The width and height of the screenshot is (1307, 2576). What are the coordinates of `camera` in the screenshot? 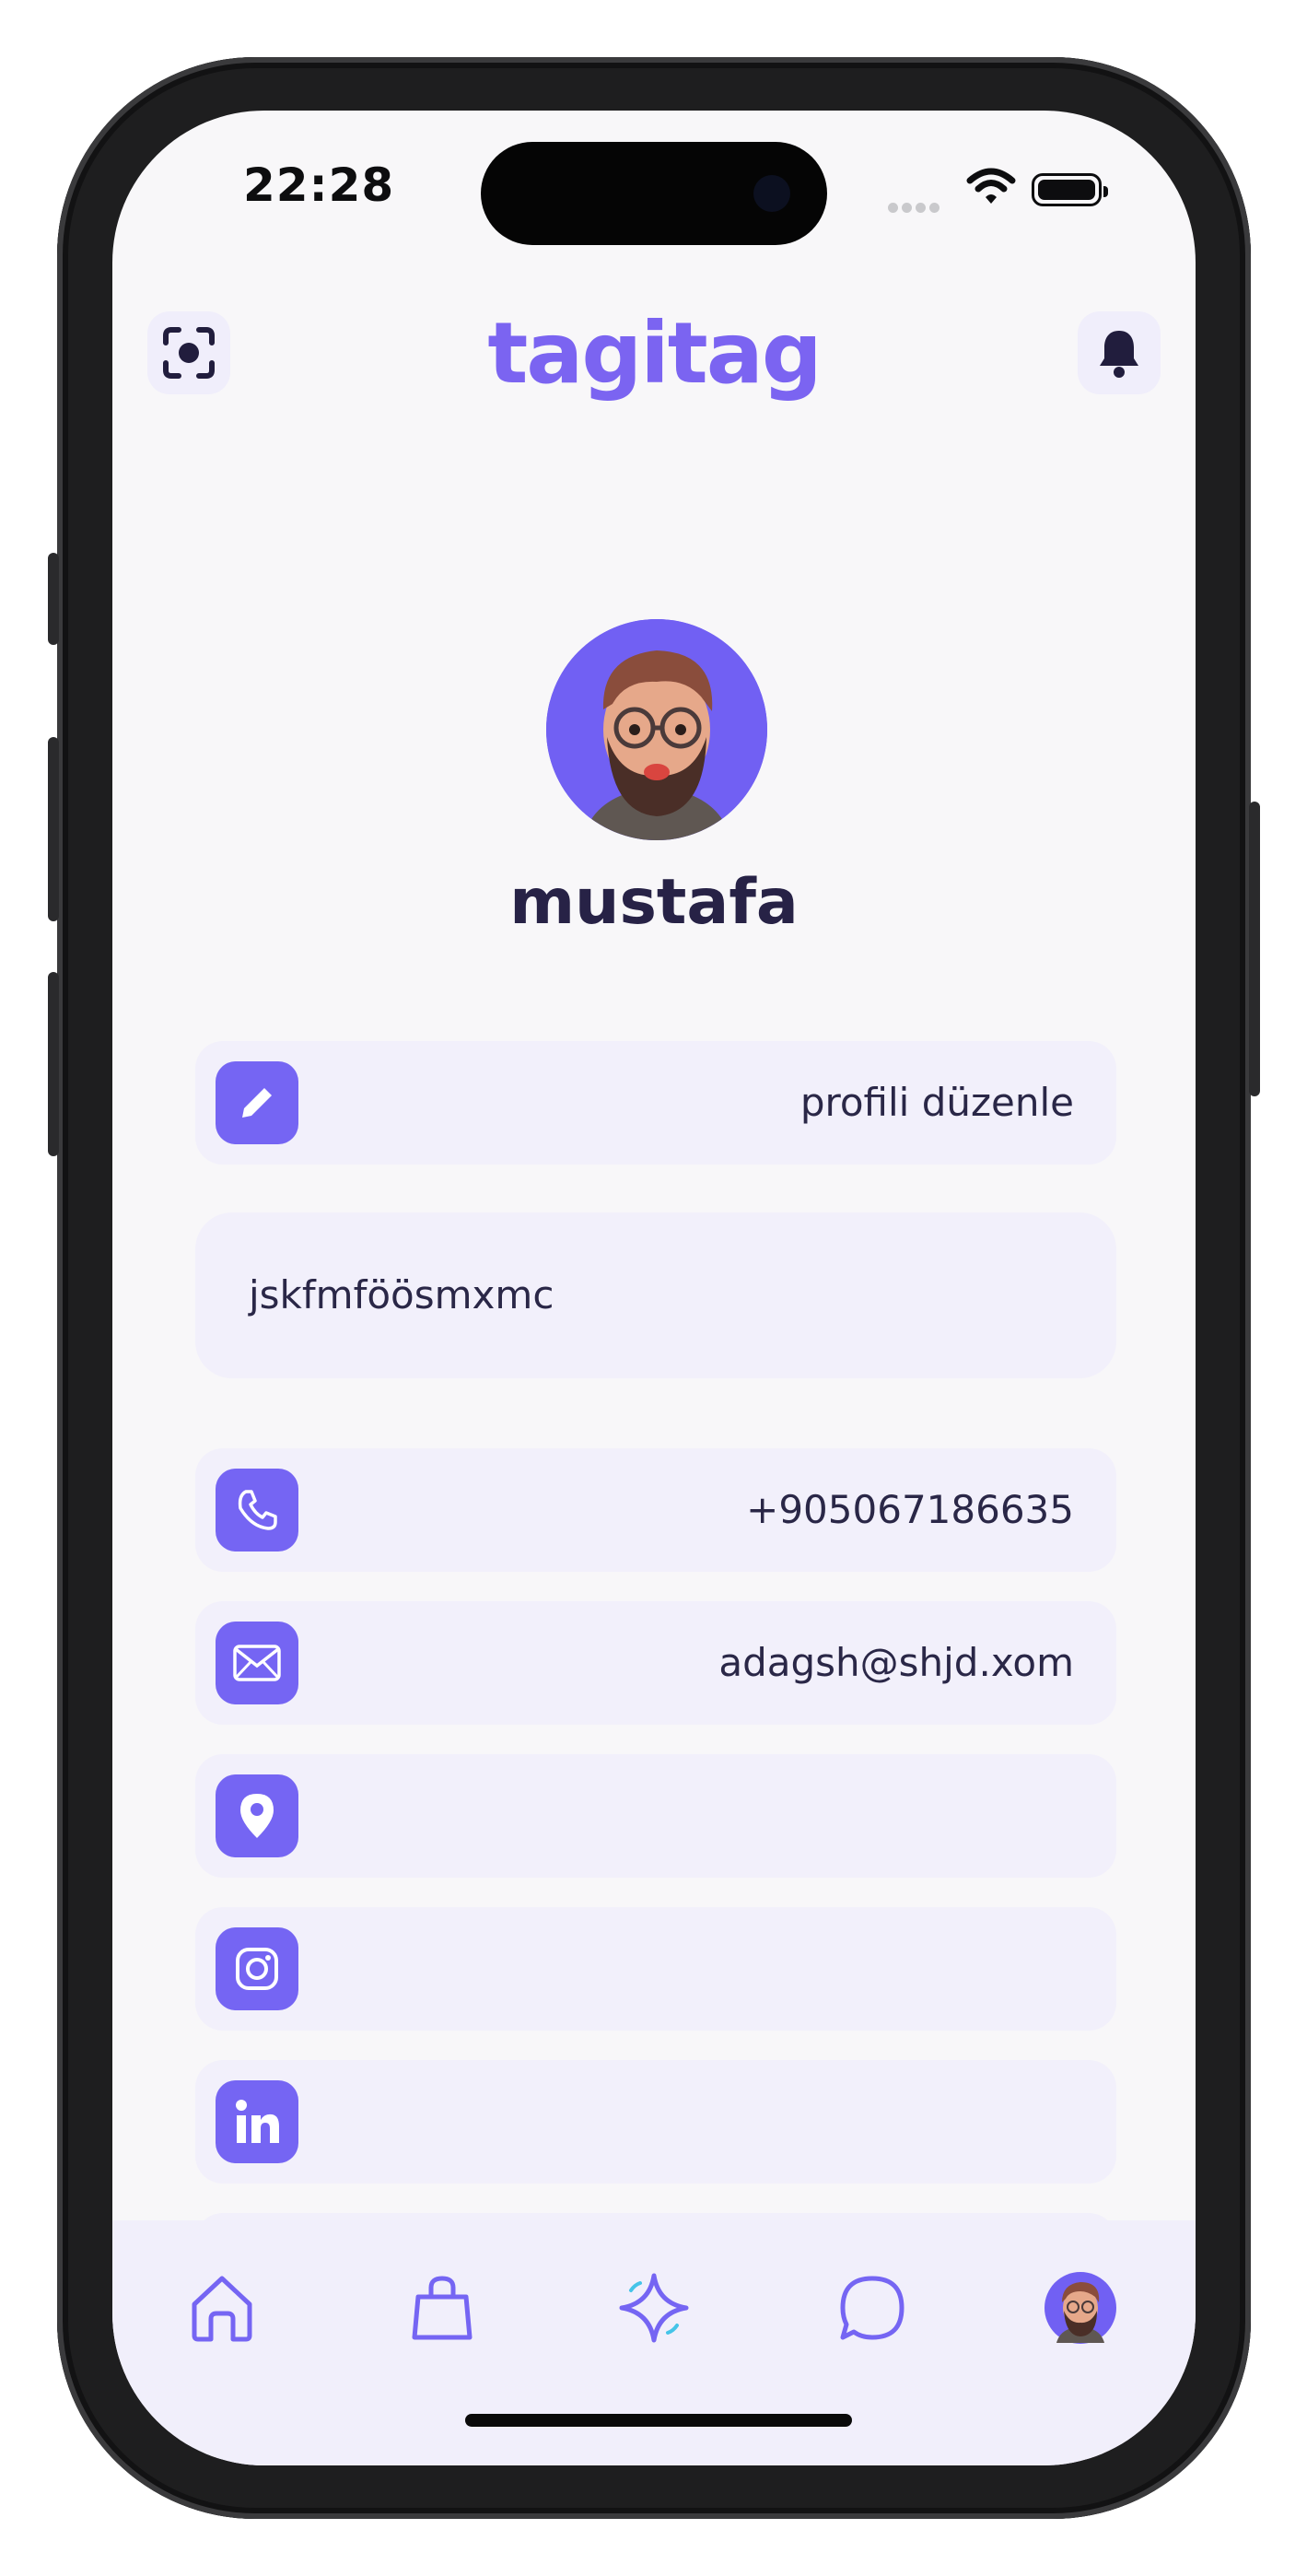 It's located at (772, 193).